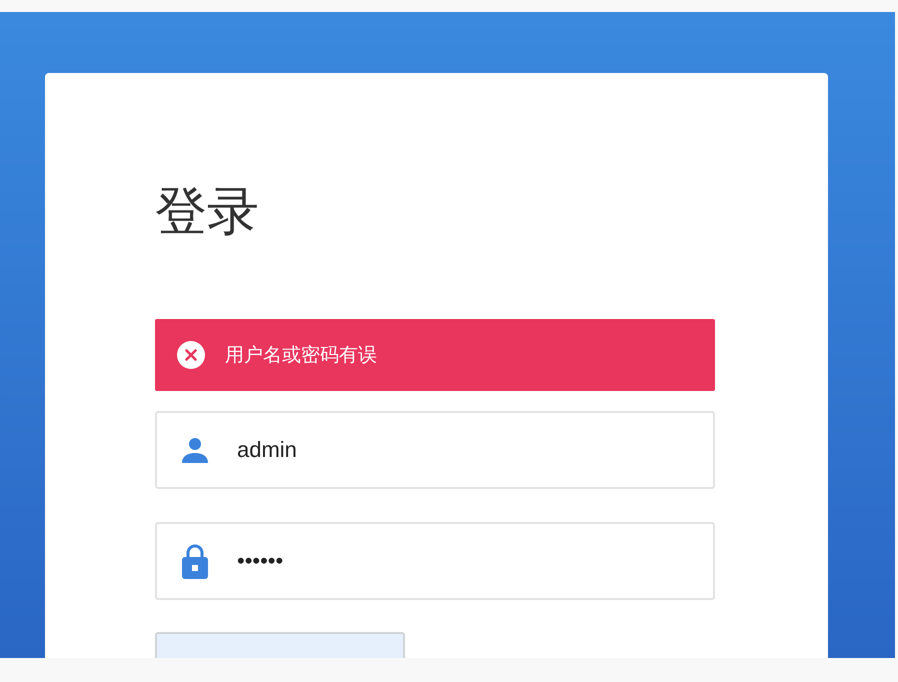 The width and height of the screenshot is (898, 682). What do you see at coordinates (195, 561) in the screenshot?
I see `lock-icon` at bounding box center [195, 561].